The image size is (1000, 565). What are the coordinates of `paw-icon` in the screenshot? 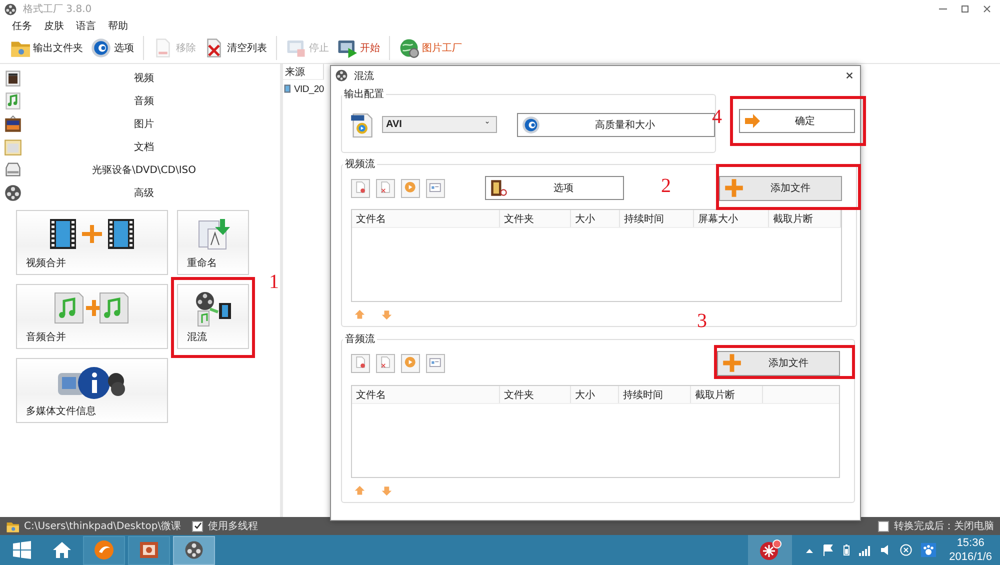 It's located at (928, 550).